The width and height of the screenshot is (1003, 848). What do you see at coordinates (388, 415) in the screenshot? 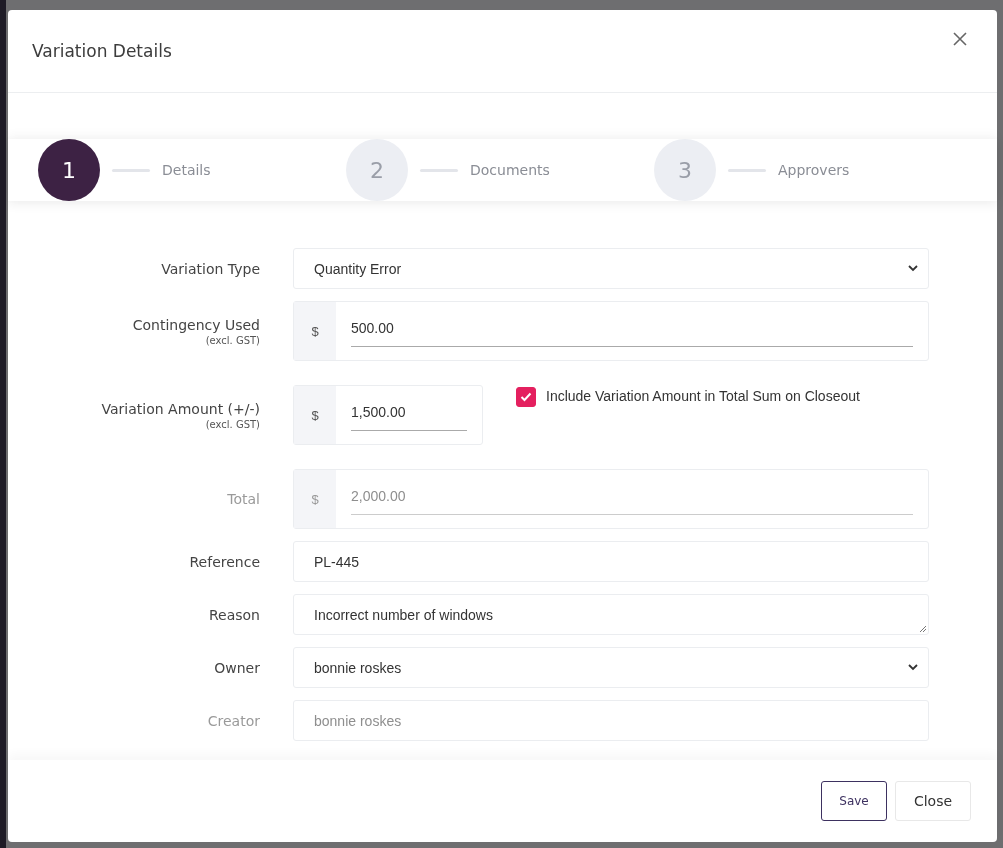
I see `amount-field: $ 1,500.00` at bounding box center [388, 415].